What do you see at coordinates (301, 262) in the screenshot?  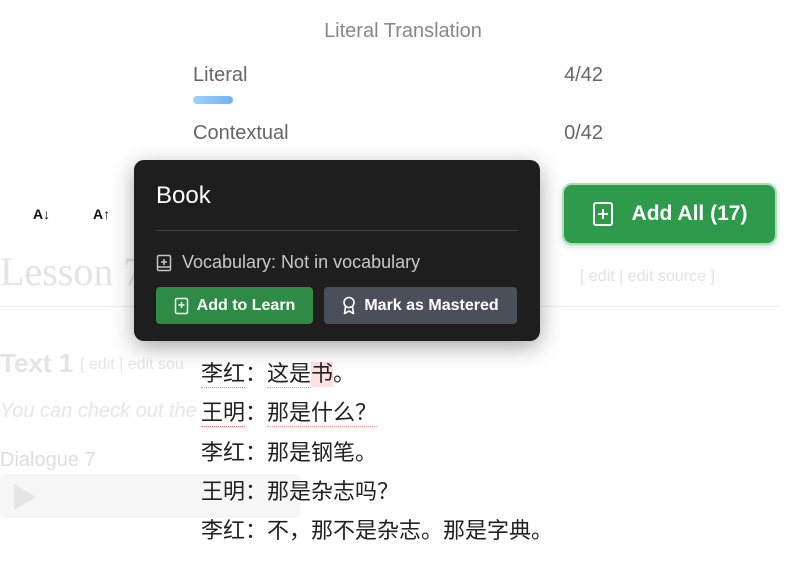 I see `vocab-status-text: Vocabulary: Not in vocabulary` at bounding box center [301, 262].